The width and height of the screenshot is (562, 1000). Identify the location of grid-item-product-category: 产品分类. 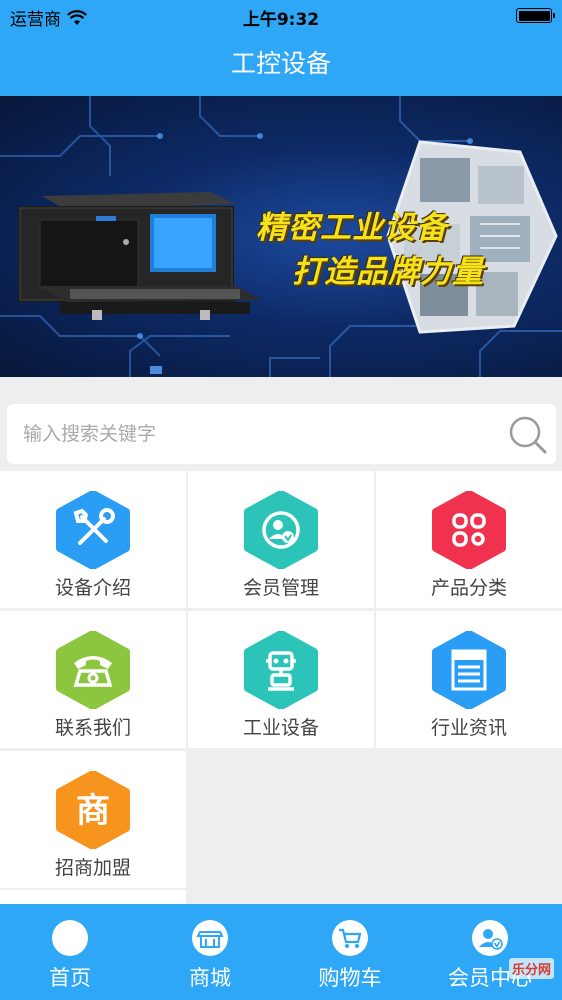
(469, 539).